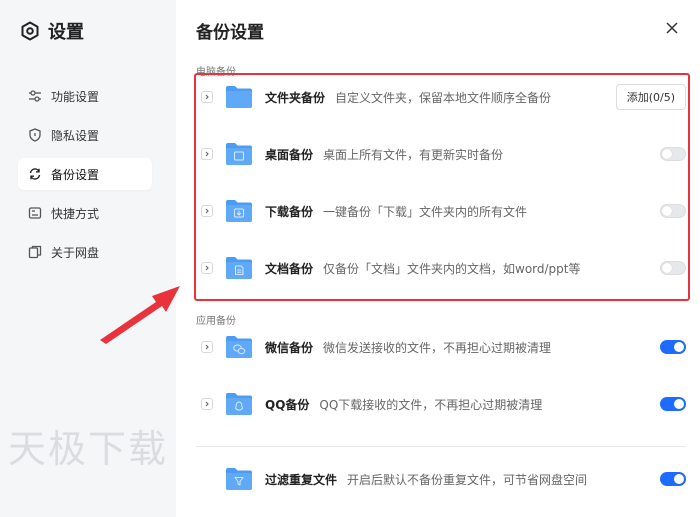 The height and width of the screenshot is (517, 700). I want to click on list-item-document-backup: 文档备份 仅备份「文档」文件夹内的文档，如word/ppt等, so click(441, 268).